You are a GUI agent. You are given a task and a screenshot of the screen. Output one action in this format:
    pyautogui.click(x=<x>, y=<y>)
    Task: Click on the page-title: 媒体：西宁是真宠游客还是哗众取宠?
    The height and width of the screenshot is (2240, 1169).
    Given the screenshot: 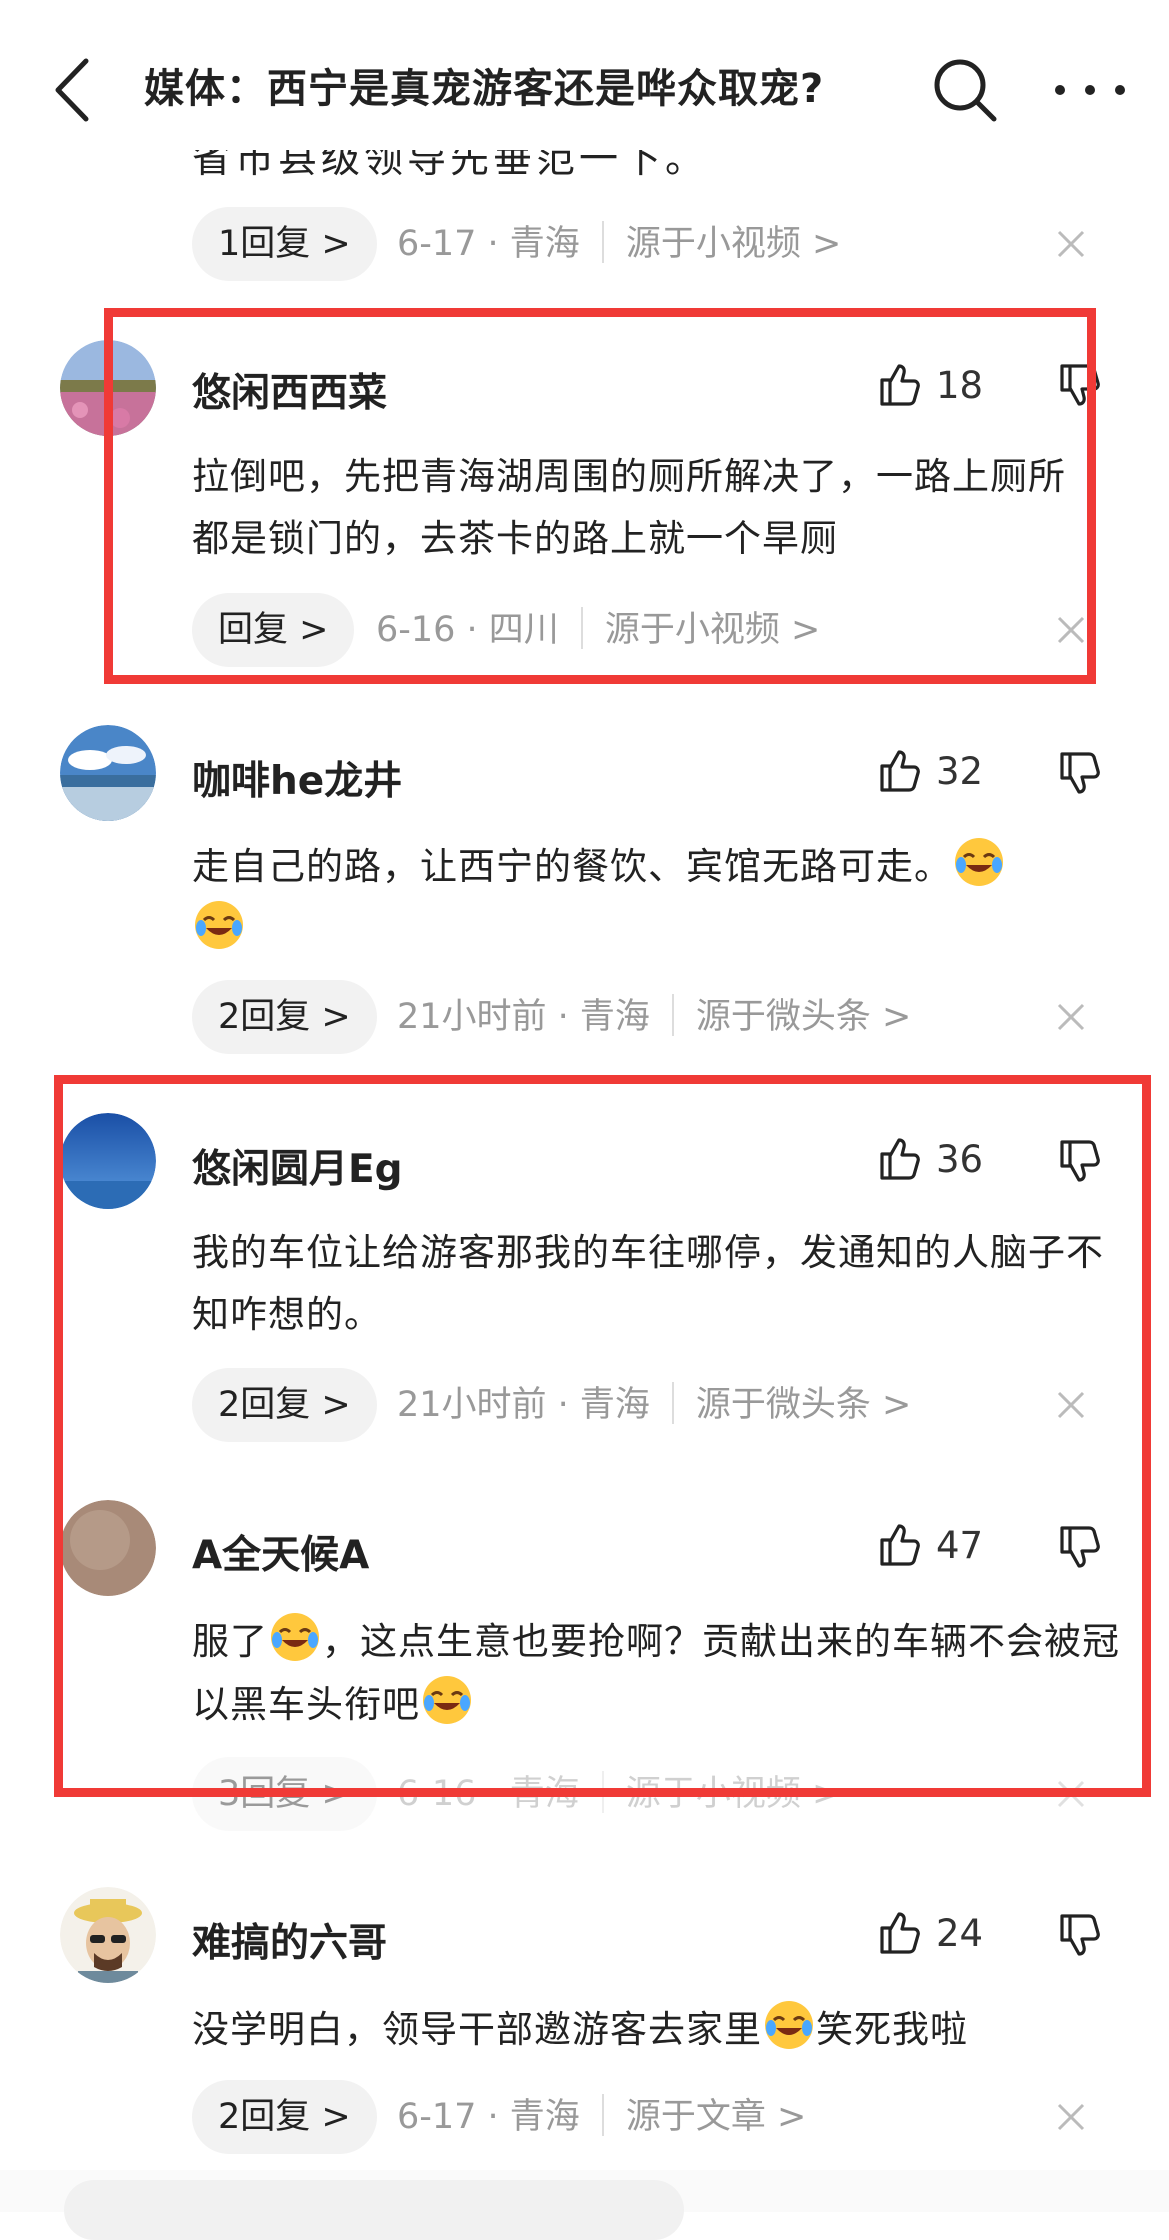 What is the action you would take?
    pyautogui.click(x=484, y=89)
    